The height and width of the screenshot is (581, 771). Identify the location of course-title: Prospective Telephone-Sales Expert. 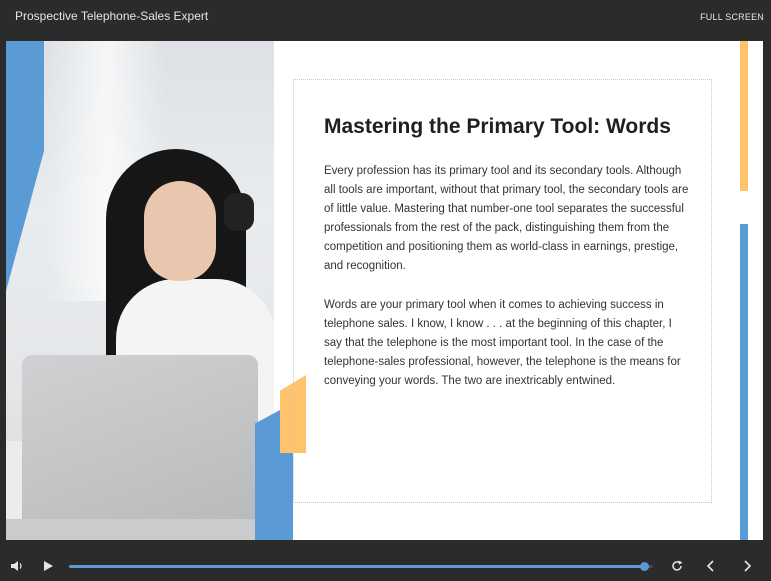
(112, 16).